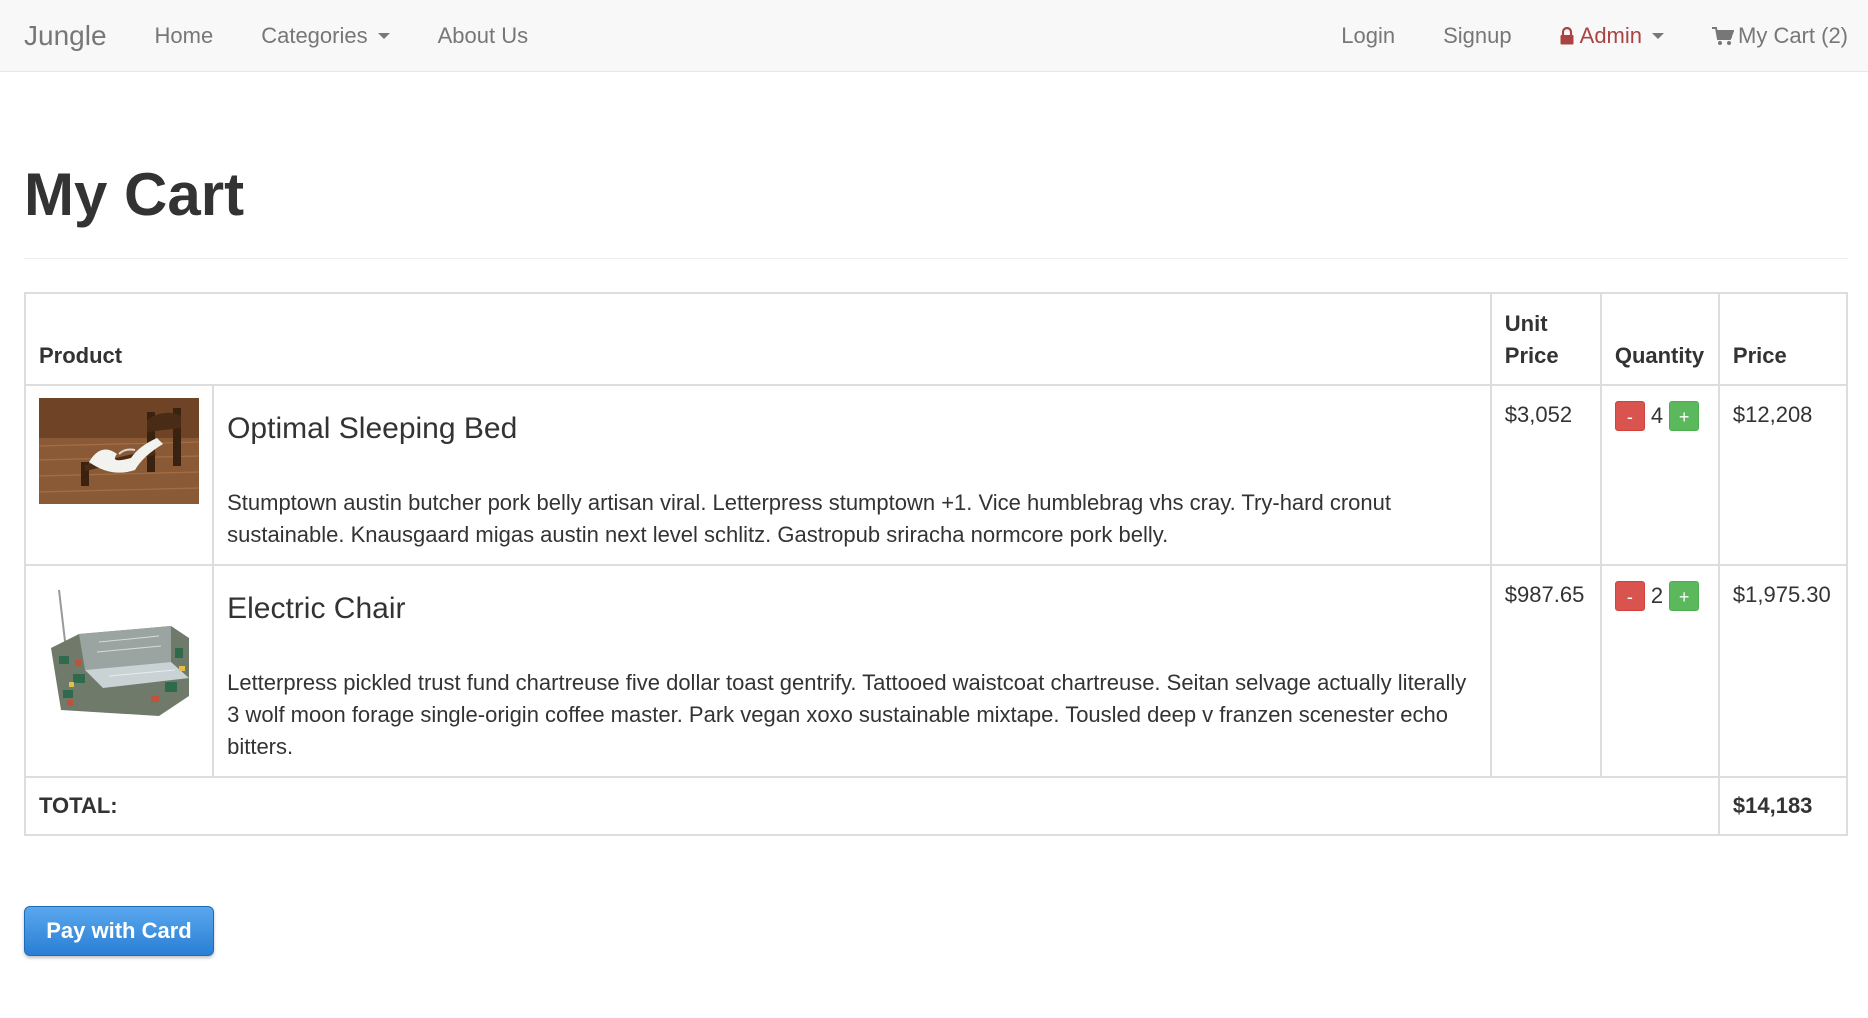  I want to click on nav-categories: Categories, so click(325, 36).